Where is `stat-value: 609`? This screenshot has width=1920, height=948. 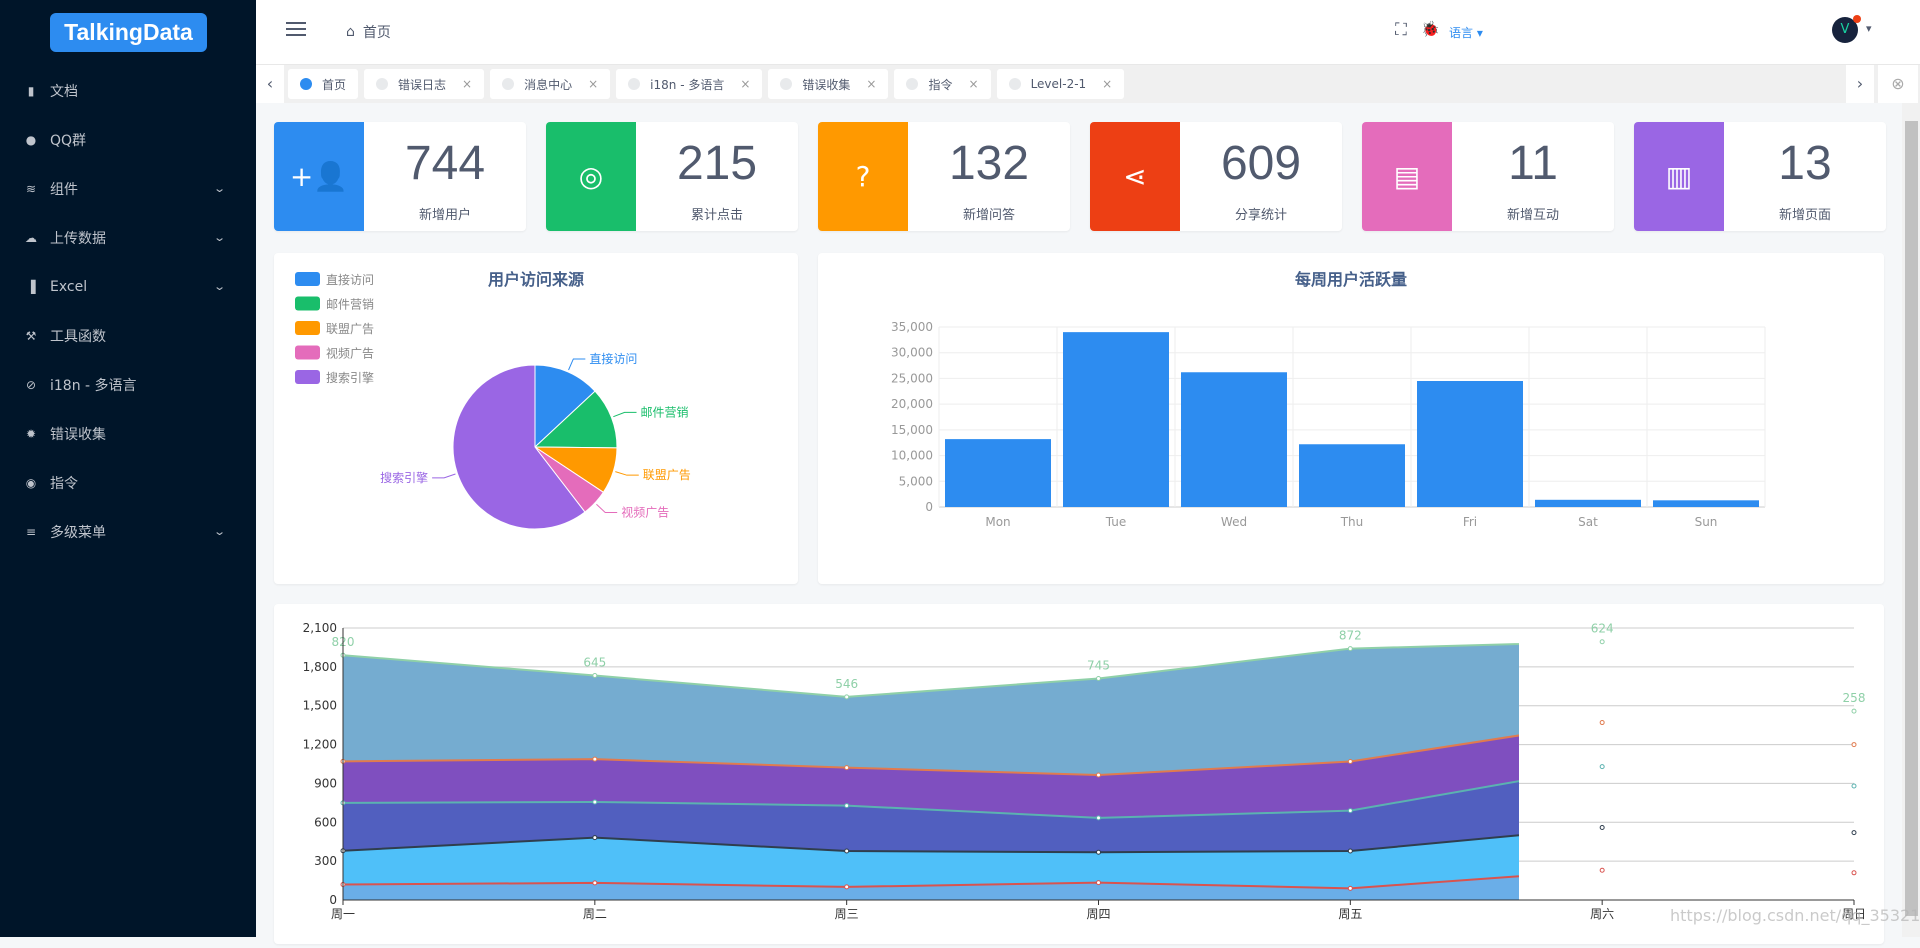 stat-value: 609 is located at coordinates (1261, 163).